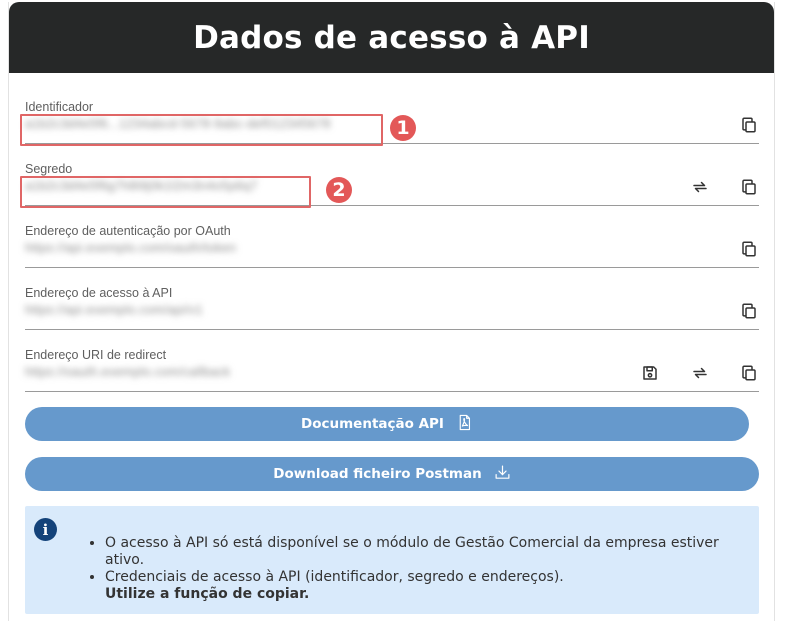 The height and width of the screenshot is (621, 785). What do you see at coordinates (339, 190) in the screenshot?
I see `marker-2: 2` at bounding box center [339, 190].